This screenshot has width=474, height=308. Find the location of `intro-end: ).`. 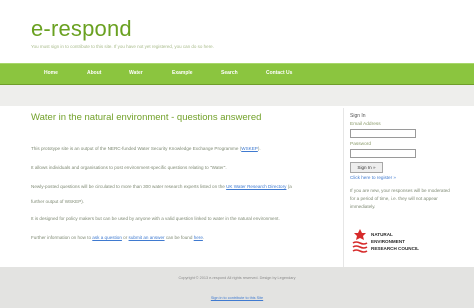

intro-end: ). is located at coordinates (259, 148).